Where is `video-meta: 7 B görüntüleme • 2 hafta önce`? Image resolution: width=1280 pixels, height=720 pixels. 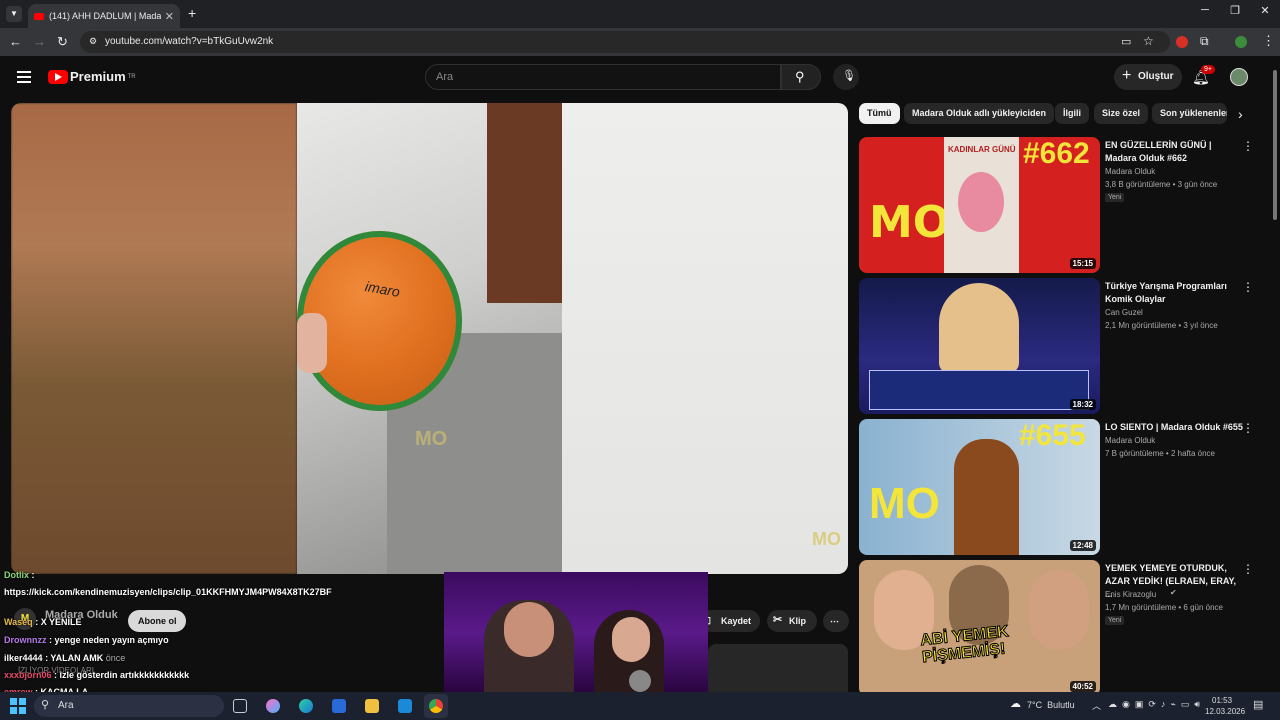 video-meta: 7 B görüntüleme • 2 hafta önce is located at coordinates (1160, 453).